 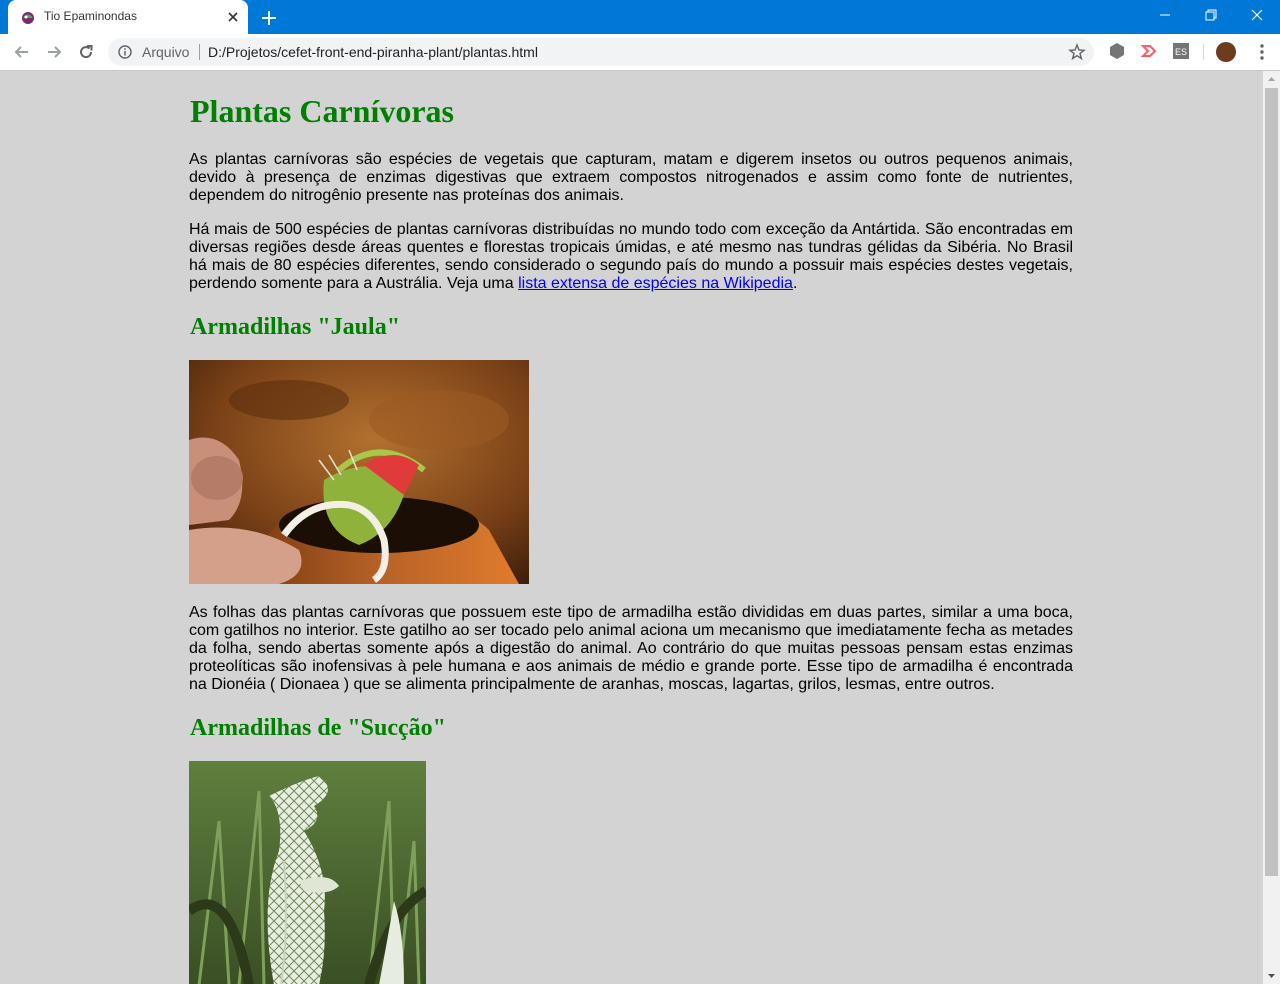 What do you see at coordinates (1211, 15) in the screenshot?
I see `restore-window-icon` at bounding box center [1211, 15].